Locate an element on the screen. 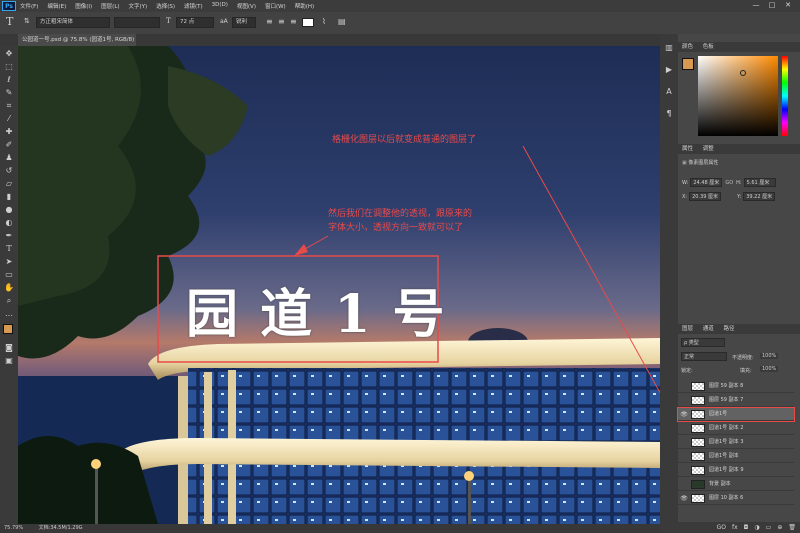  layer-row-selected: 👁 园道1号 is located at coordinates (736, 414).